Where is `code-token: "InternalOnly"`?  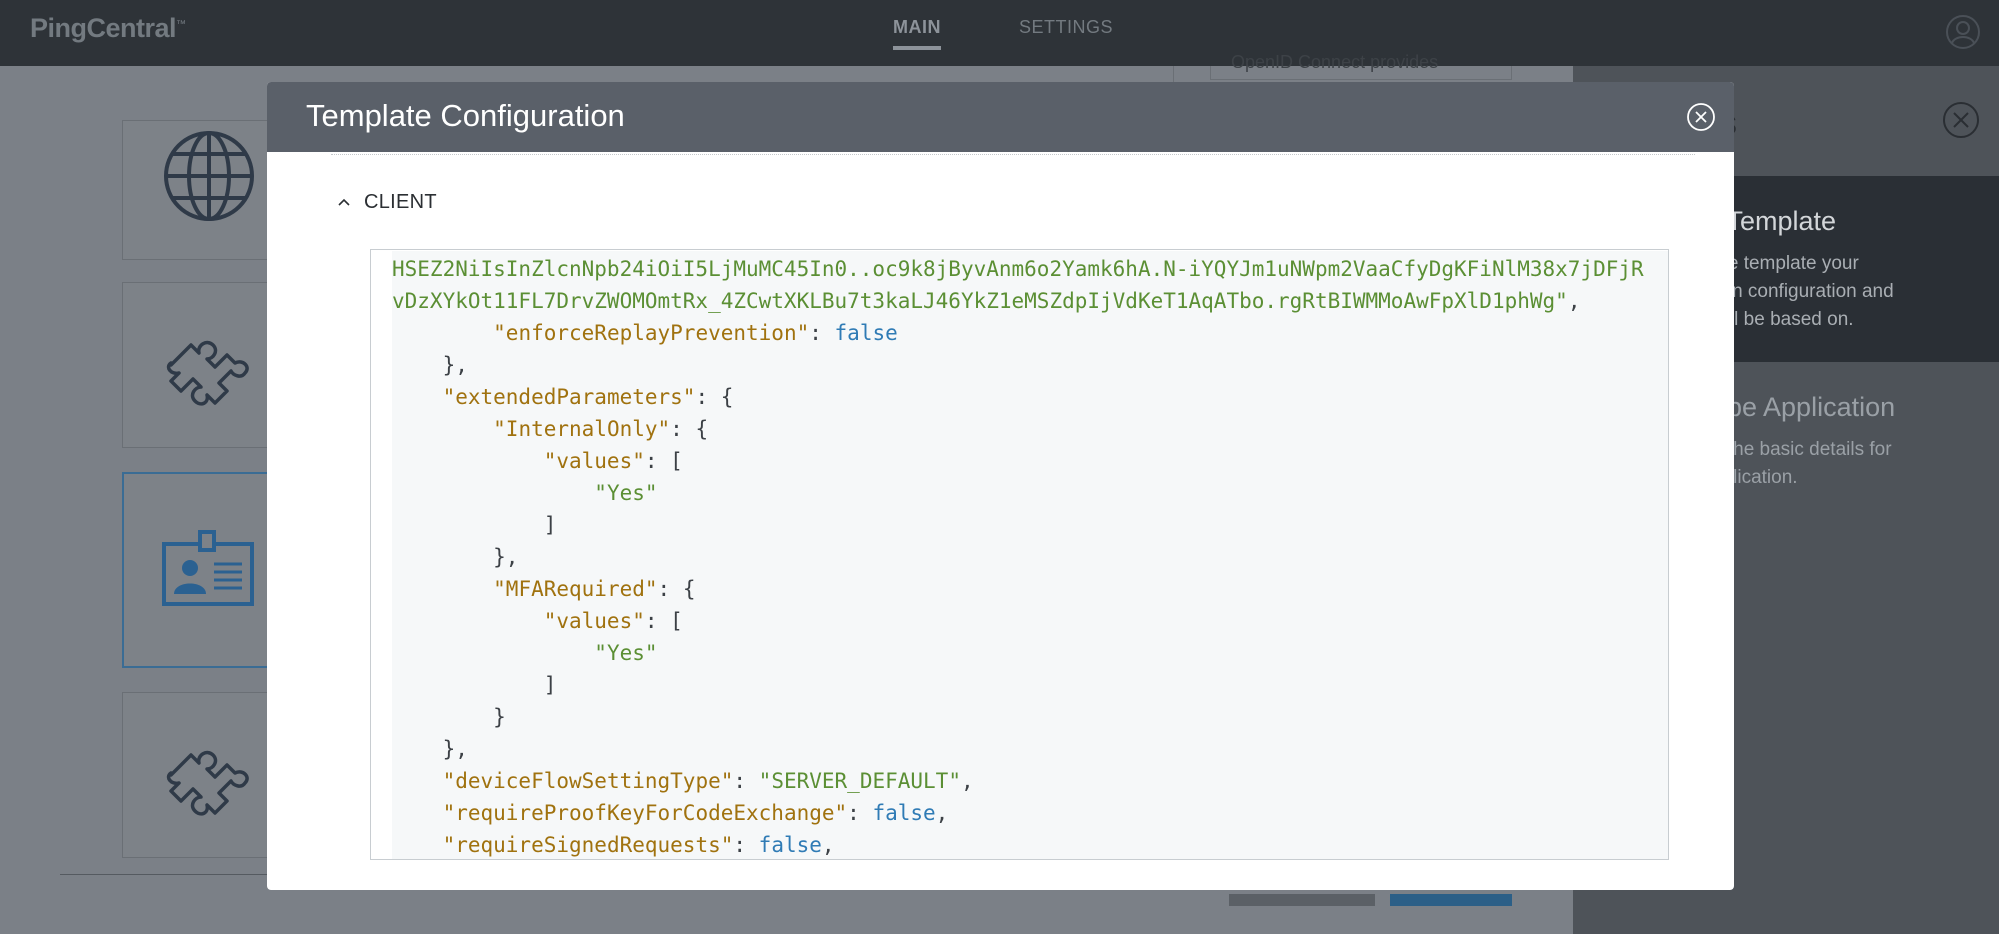
code-token: "InternalOnly" is located at coordinates (582, 429).